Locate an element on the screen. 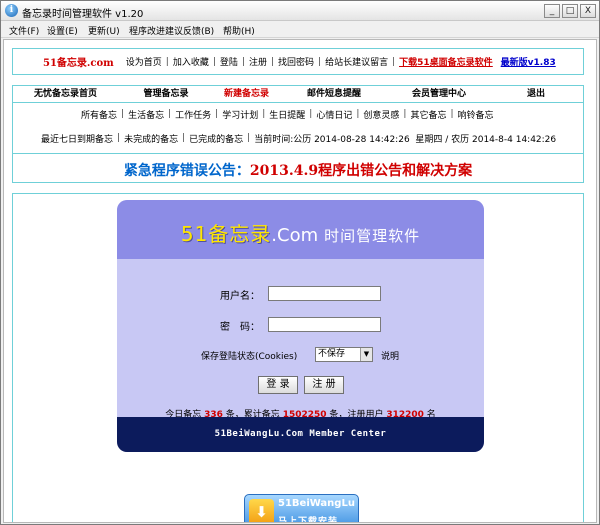 The image size is (600, 525). login-button: 登 录 is located at coordinates (278, 385).